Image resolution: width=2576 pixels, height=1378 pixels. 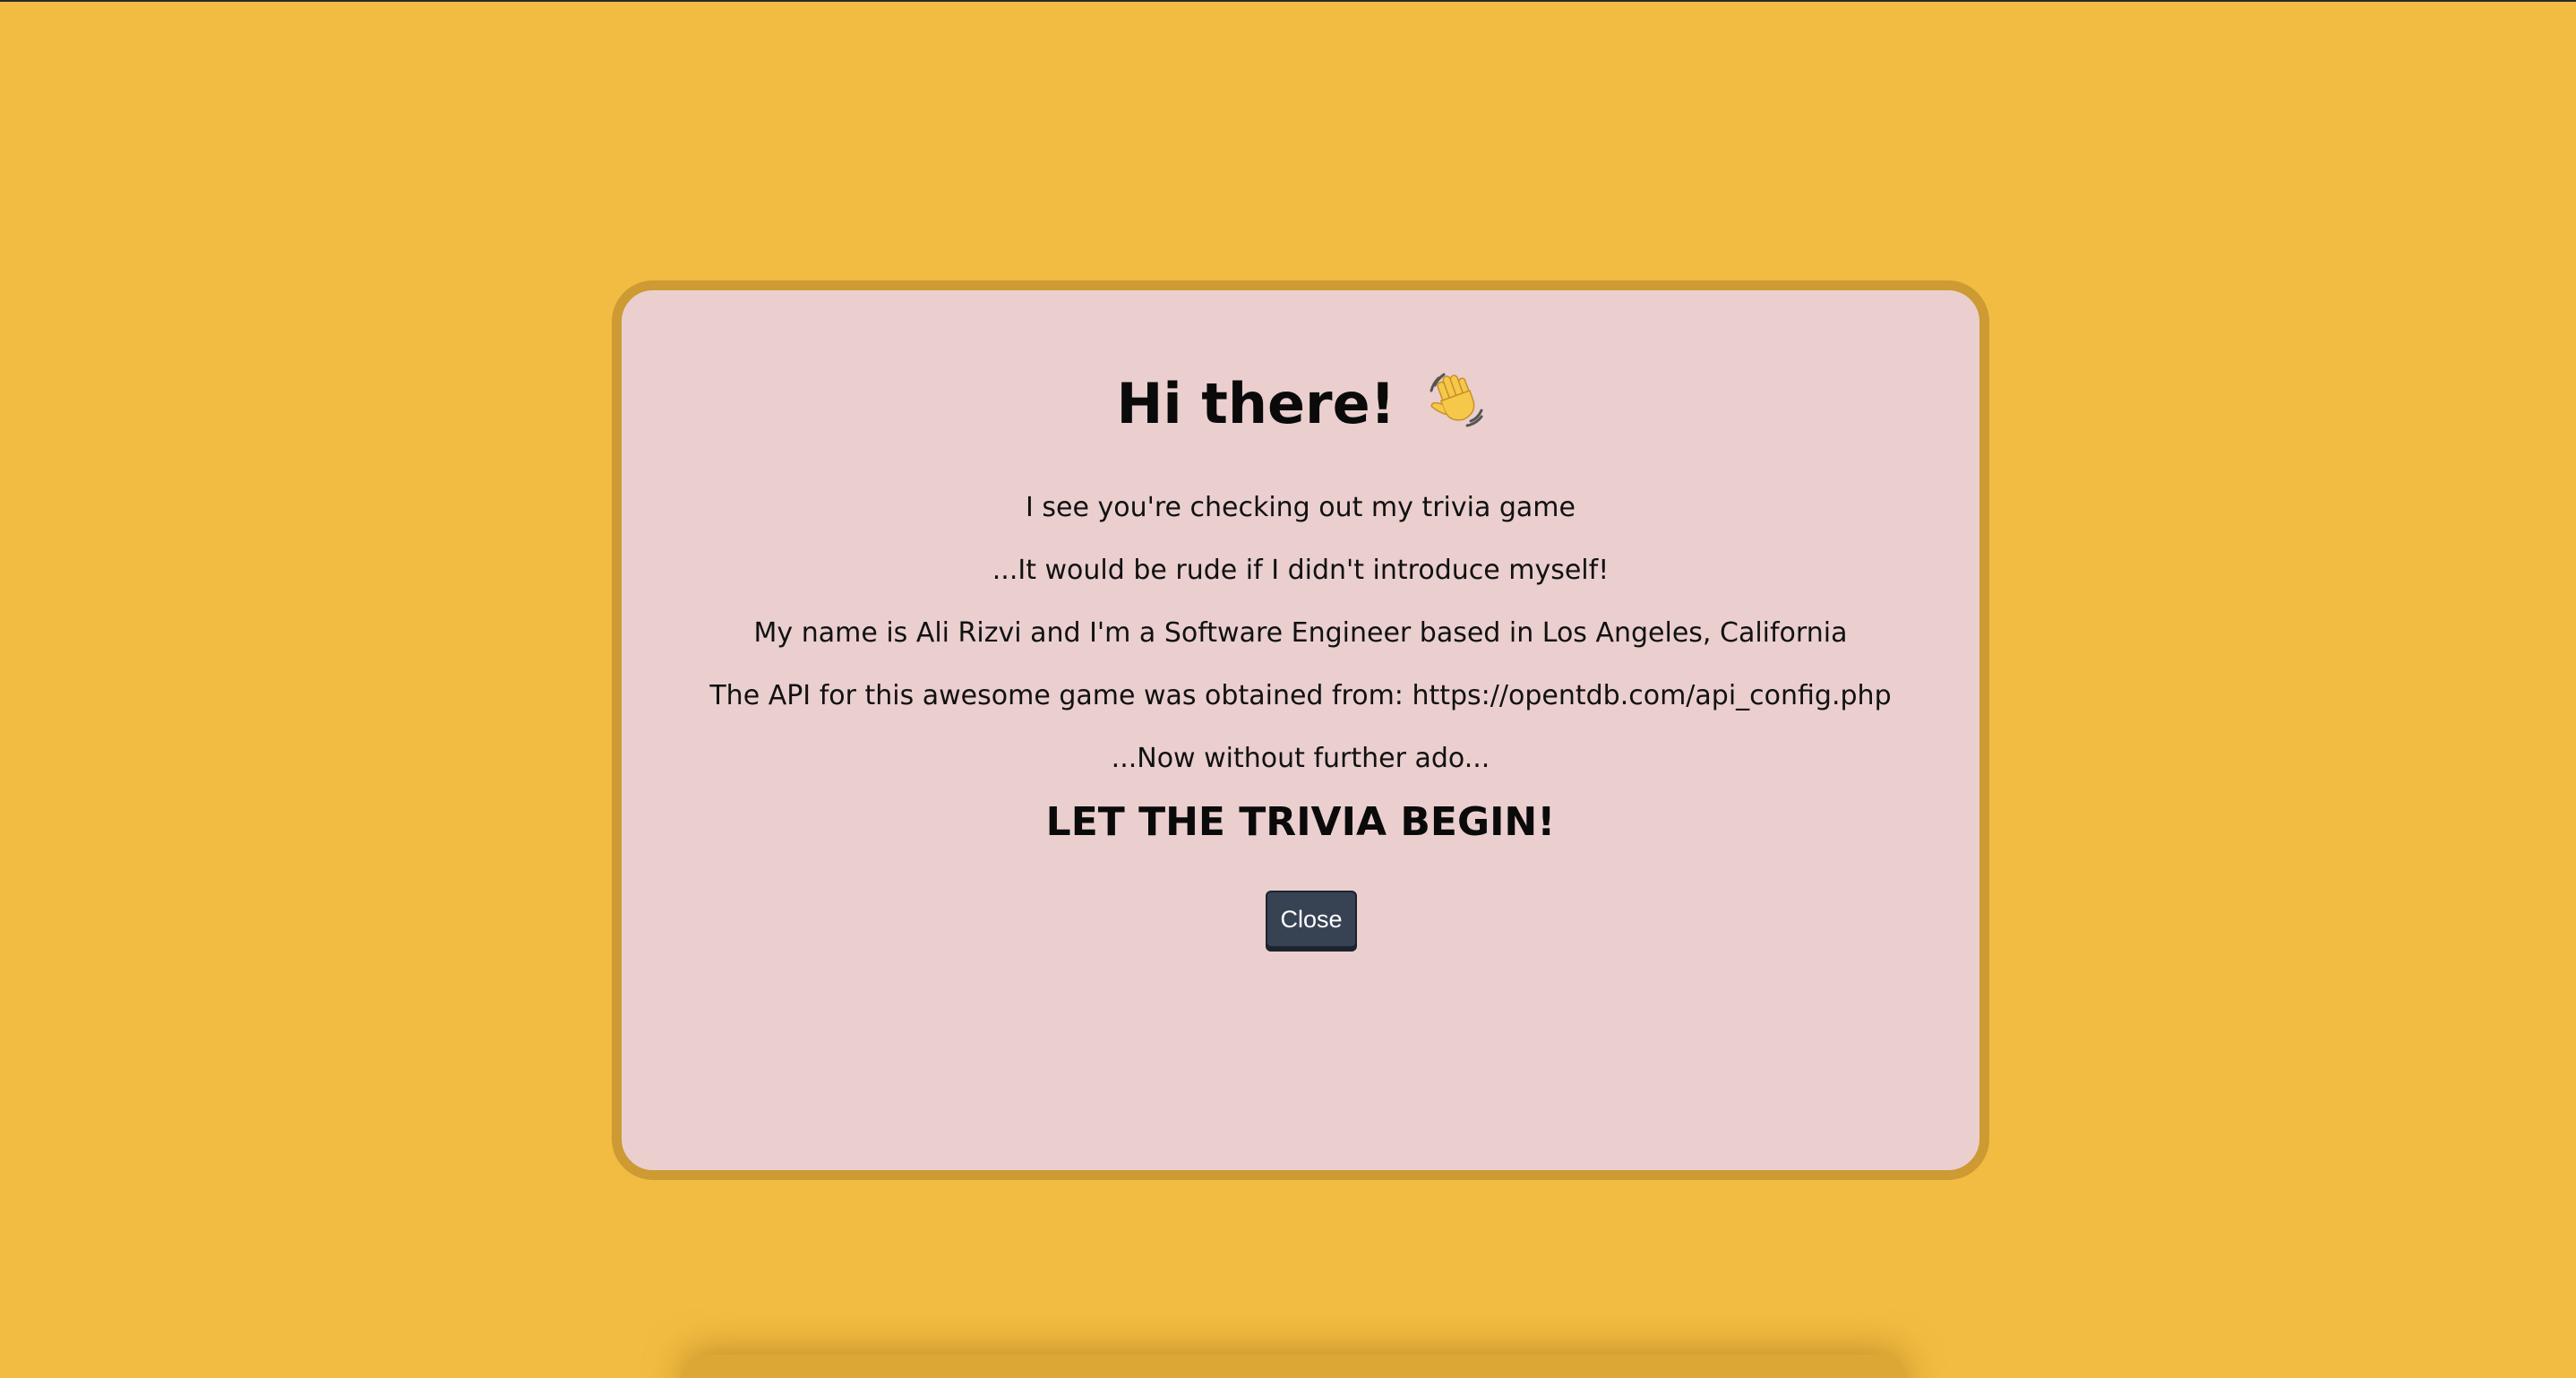 What do you see at coordinates (1294, 1366) in the screenshot?
I see `partially-visible-card-shadow` at bounding box center [1294, 1366].